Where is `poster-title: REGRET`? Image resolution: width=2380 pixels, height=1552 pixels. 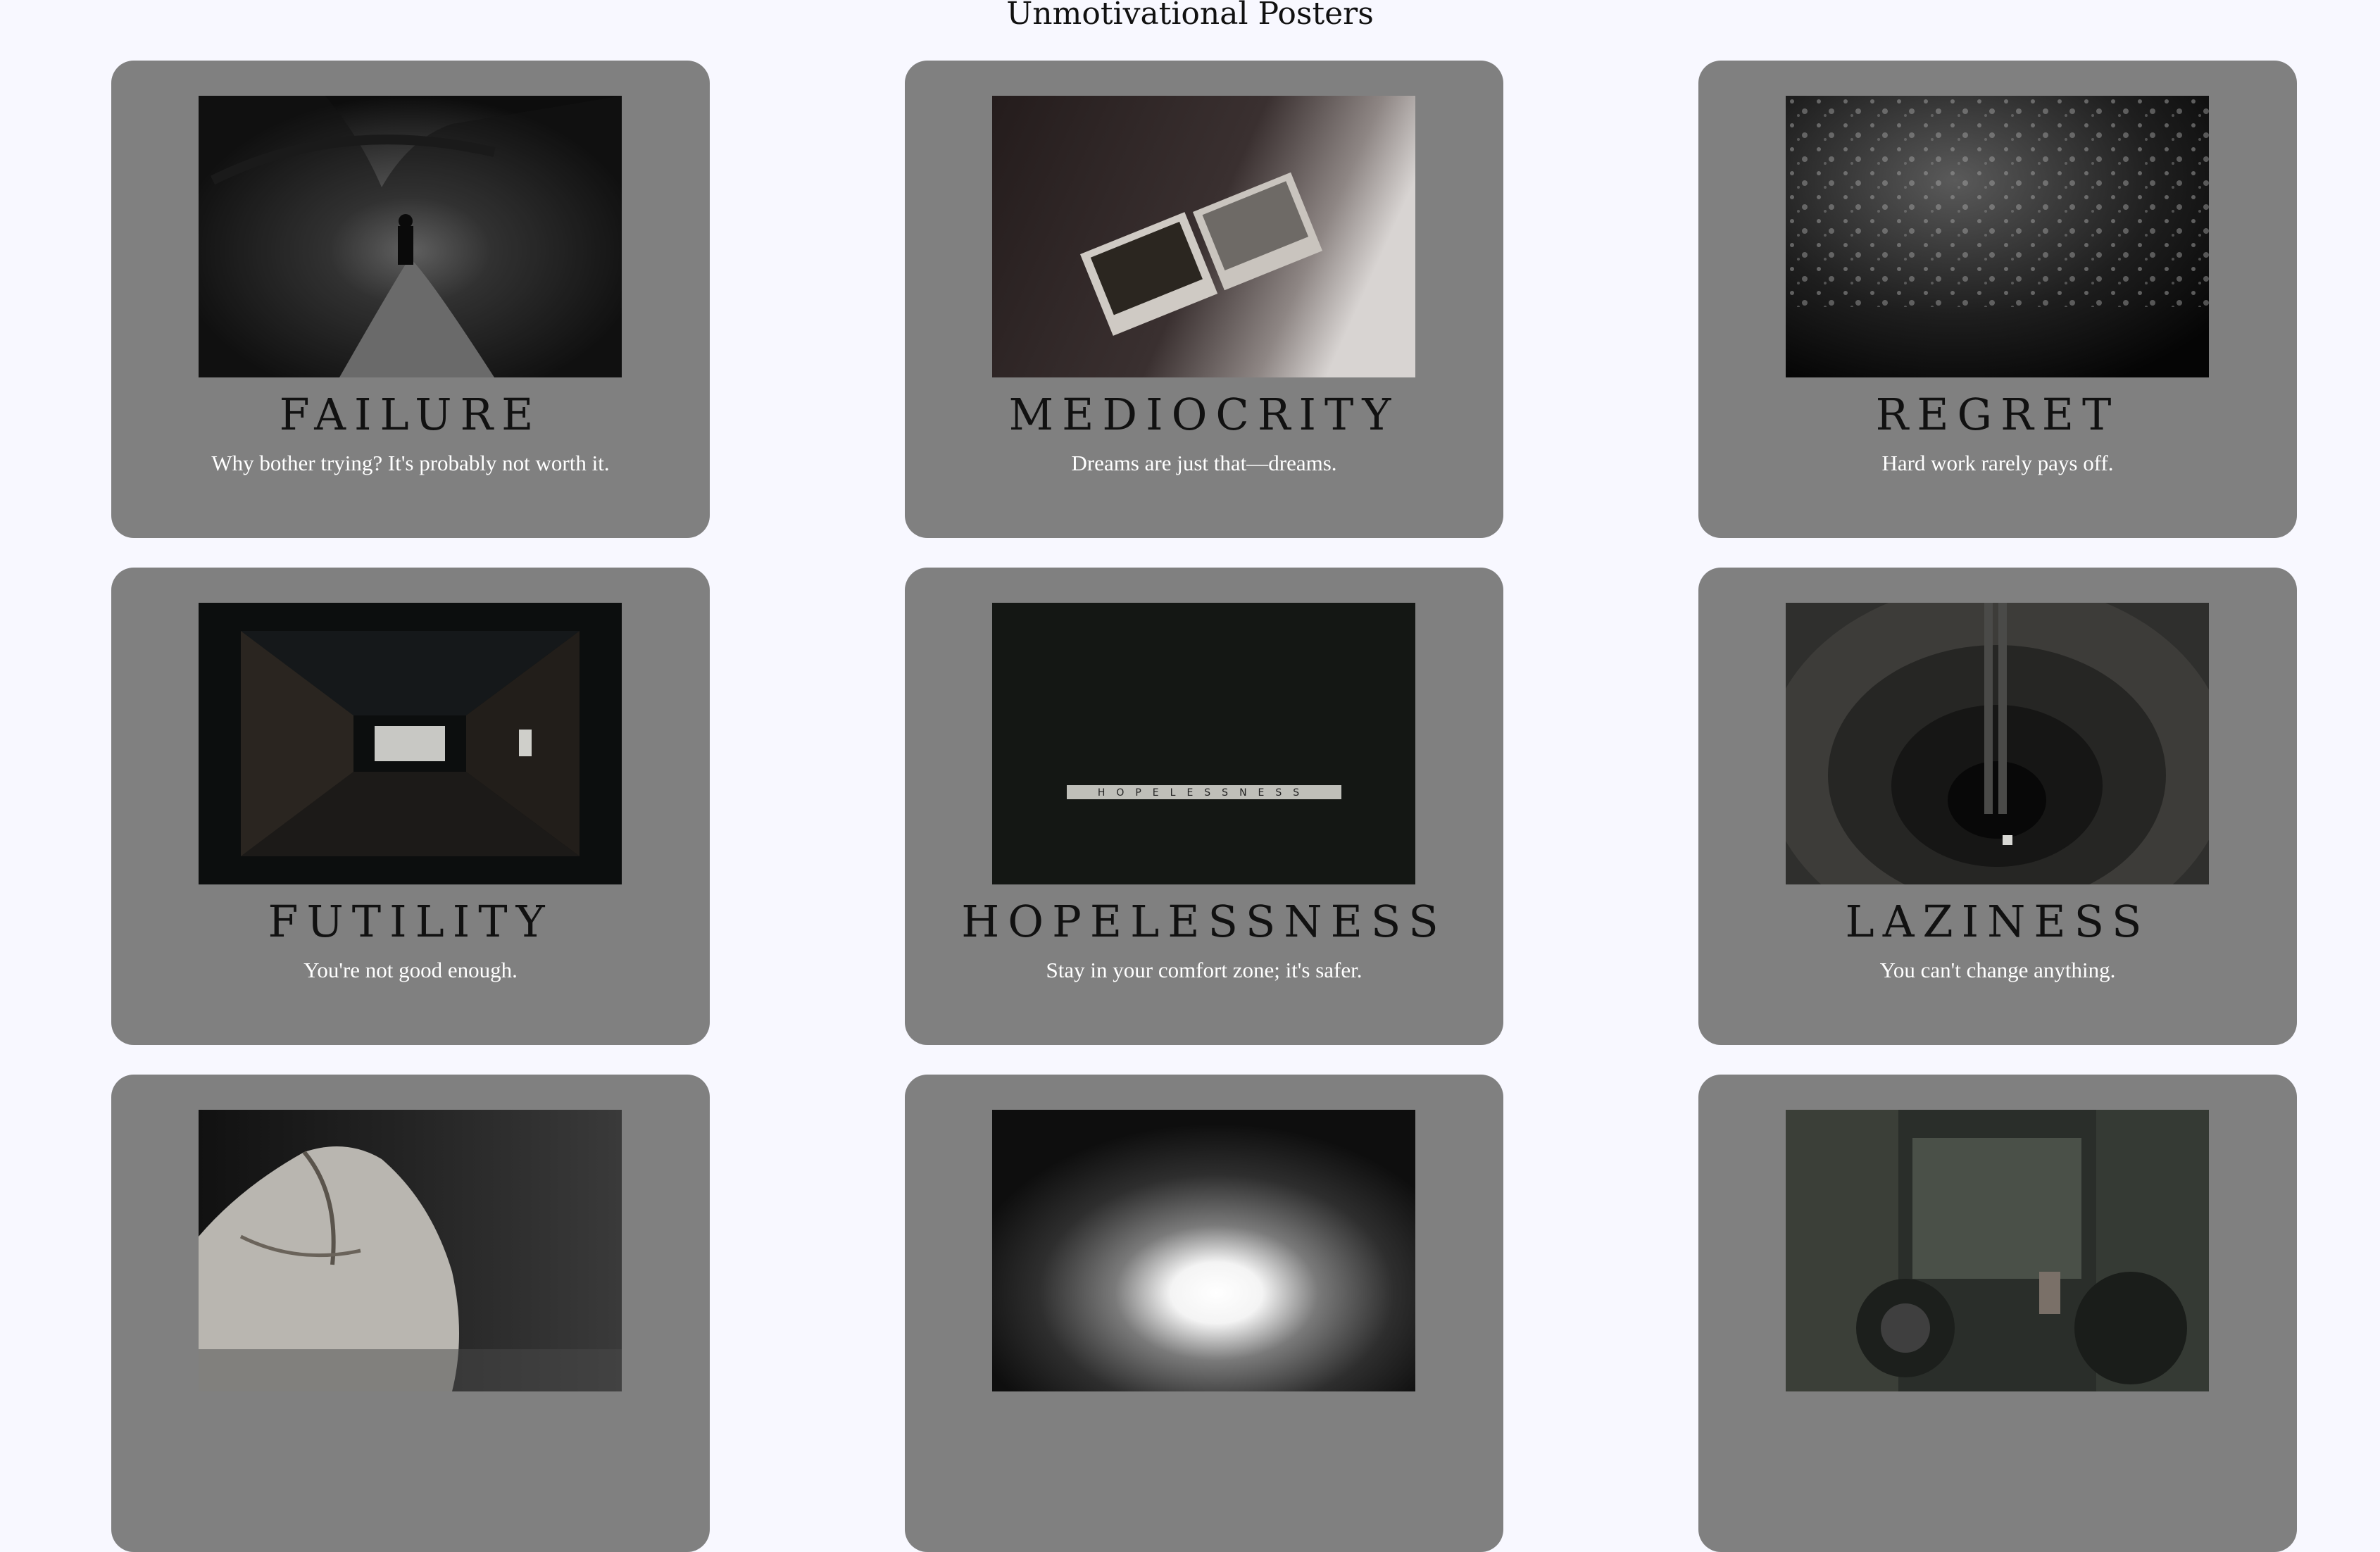 poster-title: REGRET is located at coordinates (1997, 414).